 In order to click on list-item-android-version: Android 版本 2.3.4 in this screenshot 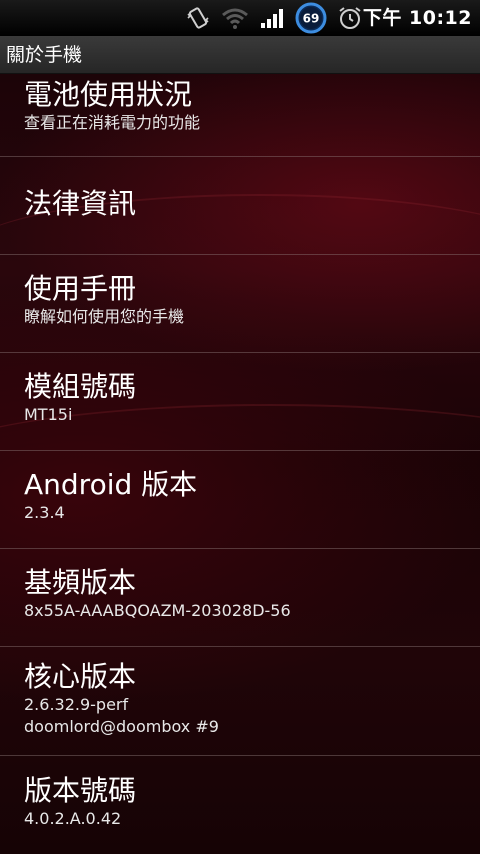, I will do `click(240, 496)`.